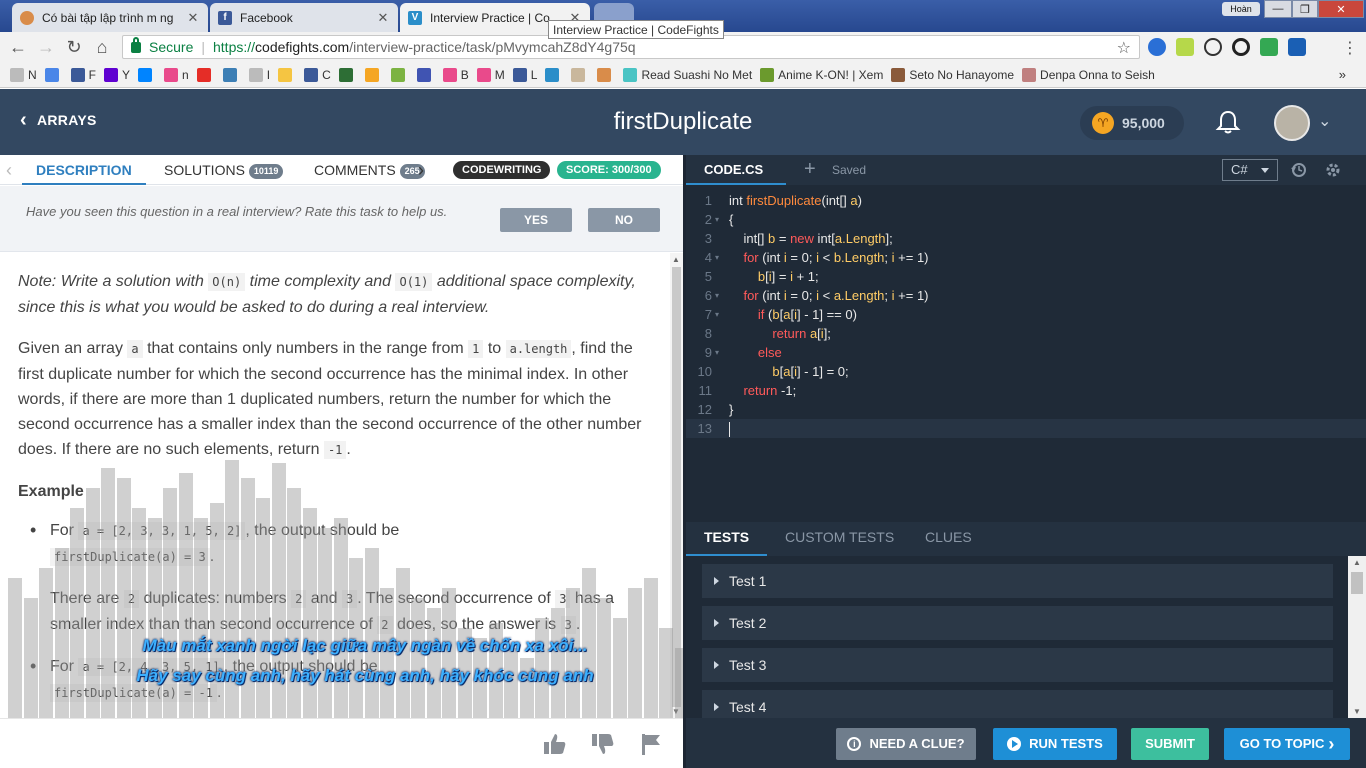 Image resolution: width=1366 pixels, height=768 pixels. I want to click on bookmark-star-icon: ☆, so click(1124, 48).